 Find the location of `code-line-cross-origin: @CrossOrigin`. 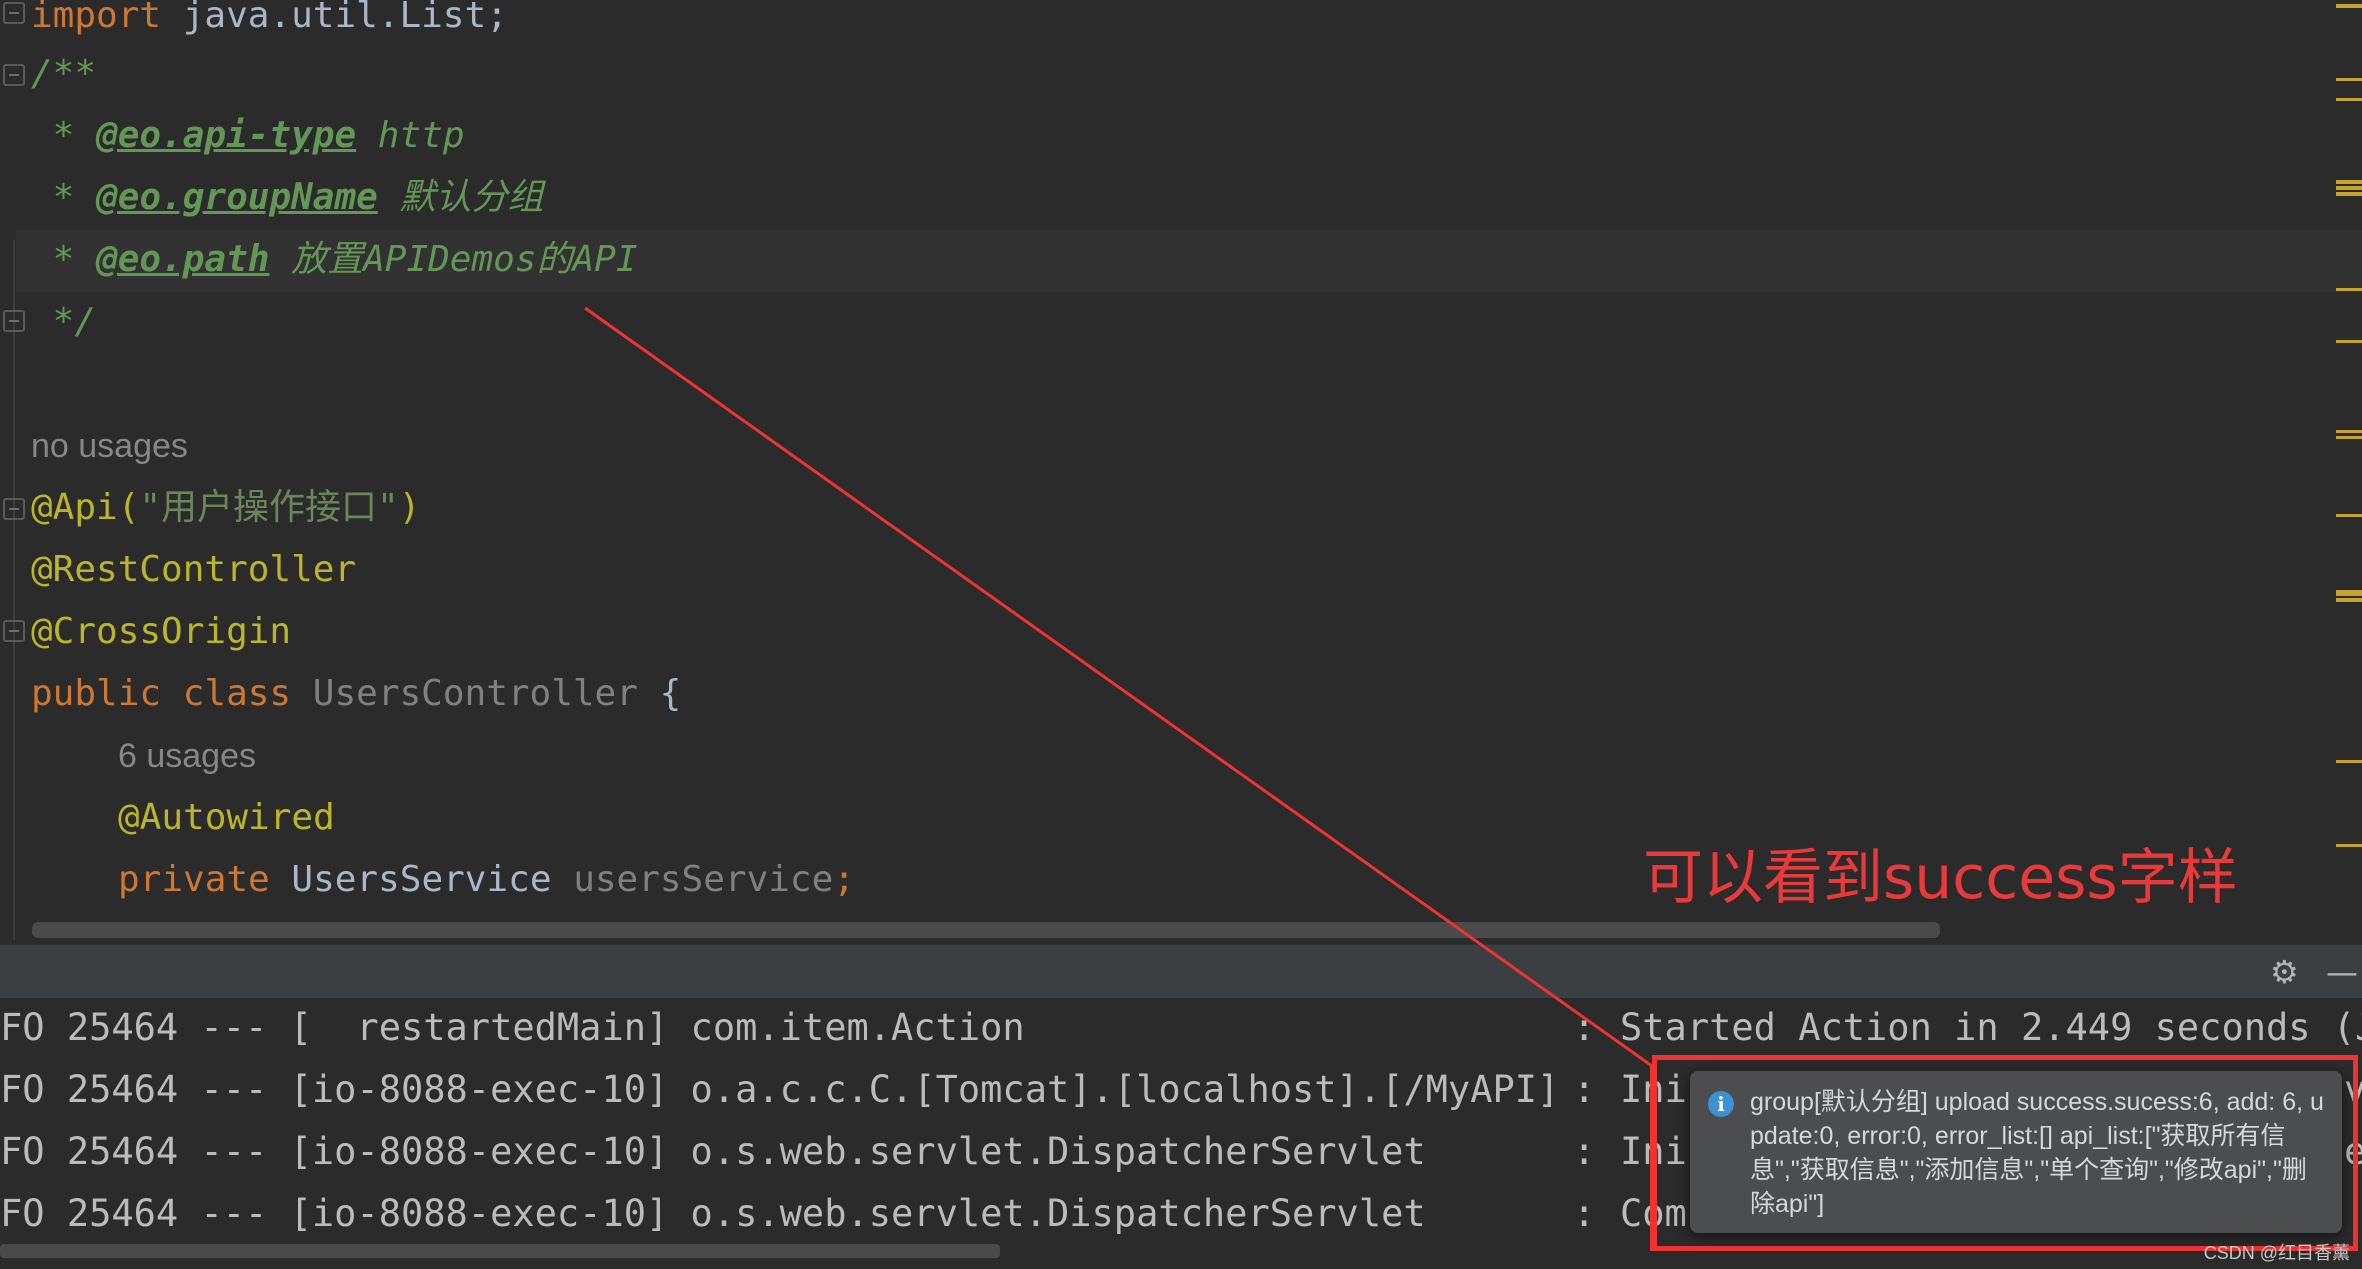

code-line-cross-origin: @CrossOrigin is located at coordinates (161, 631).